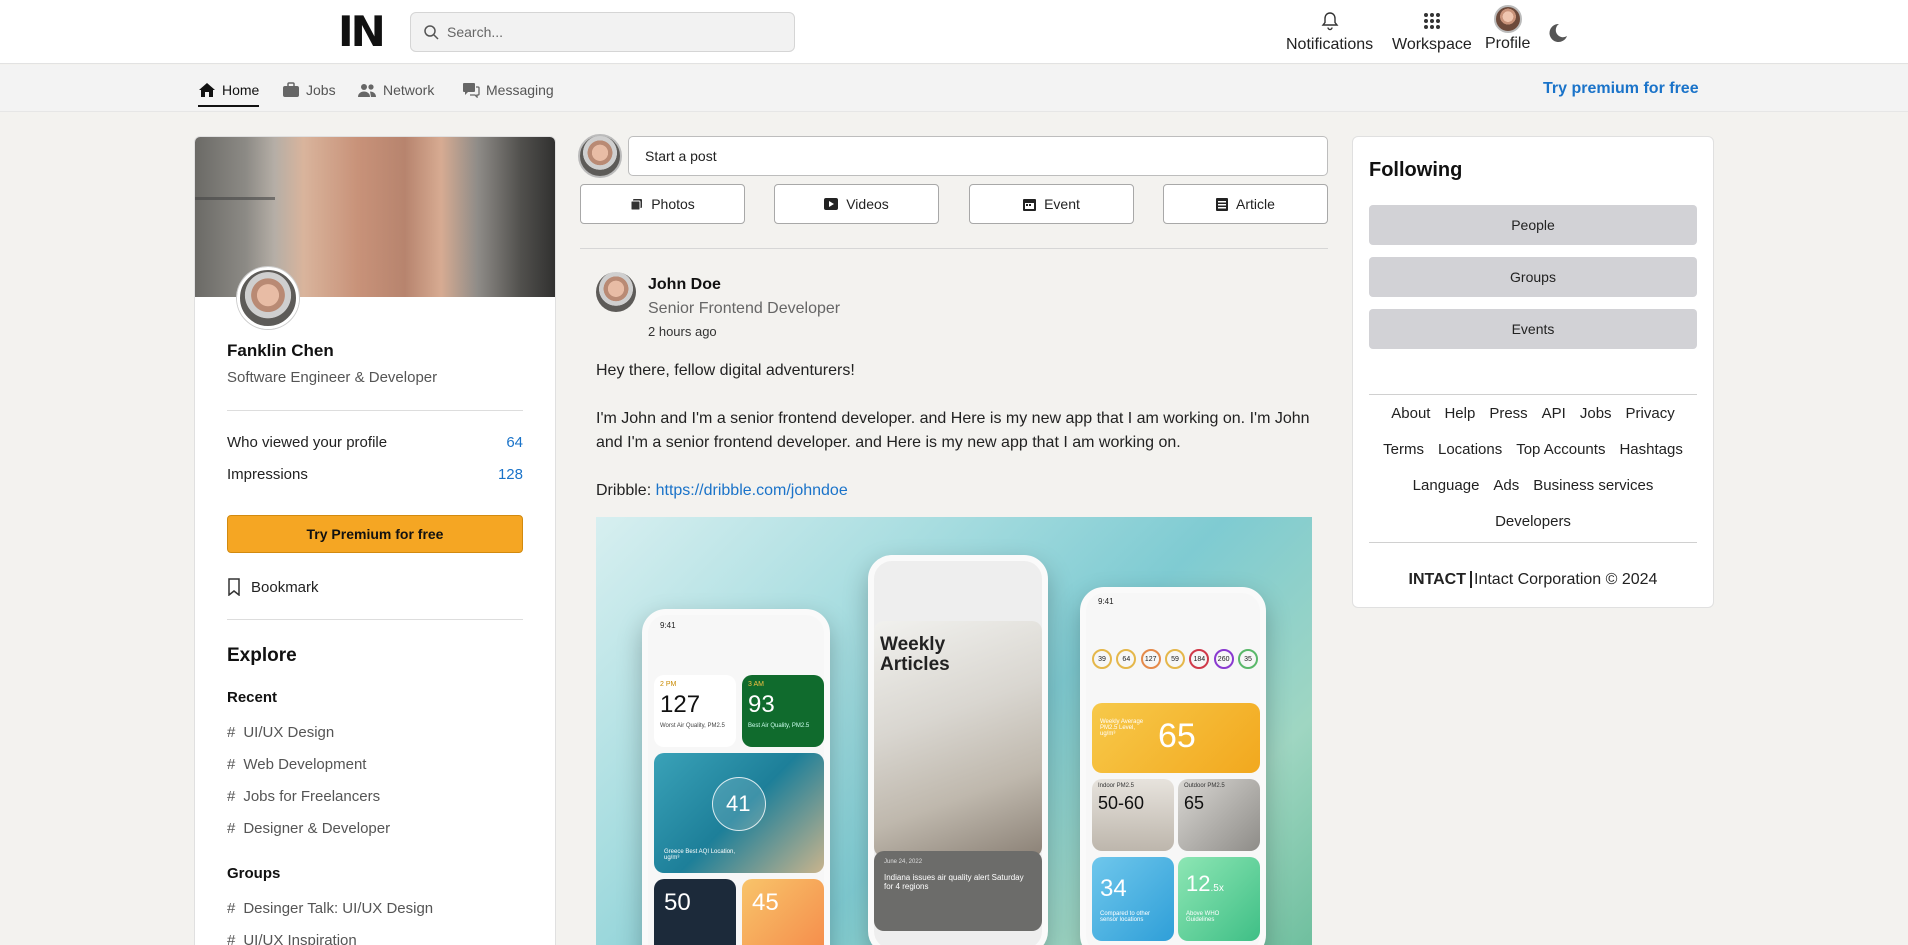 The width and height of the screenshot is (1908, 945). Describe the element at coordinates (1431, 21) in the screenshot. I see `grid-icon` at that location.